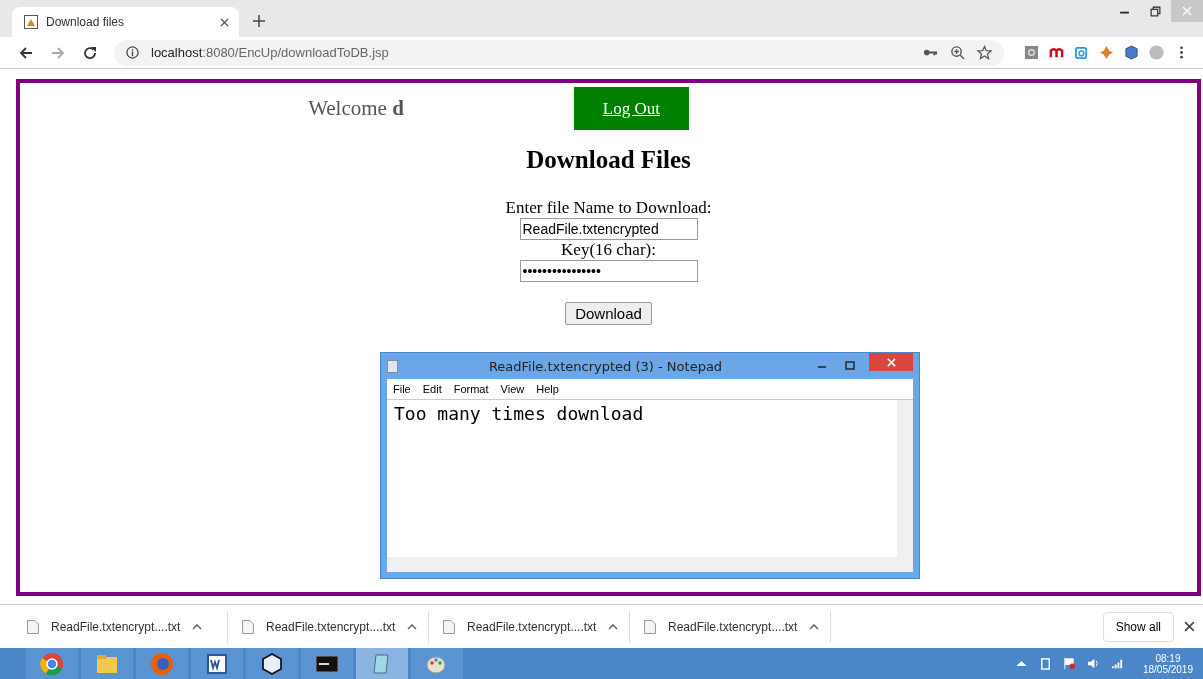  I want to click on horizontal-scrollbar, so click(650, 564).